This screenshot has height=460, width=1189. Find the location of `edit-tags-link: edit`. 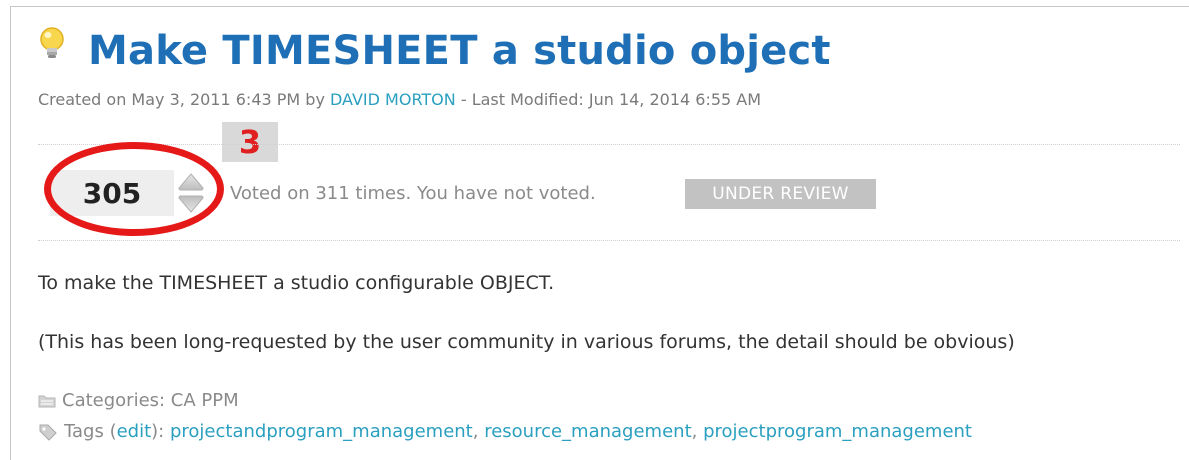

edit-tags-link: edit is located at coordinates (134, 431).